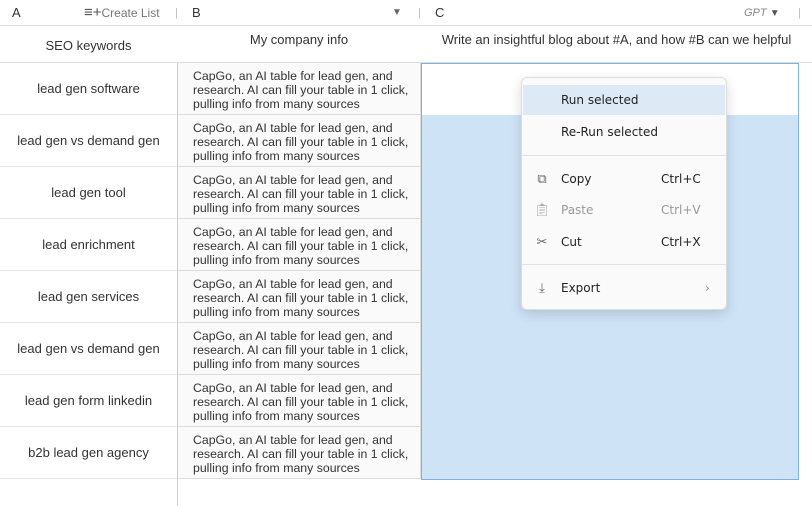  Describe the element at coordinates (16, 12) in the screenshot. I see `column-a-letter: A` at that location.